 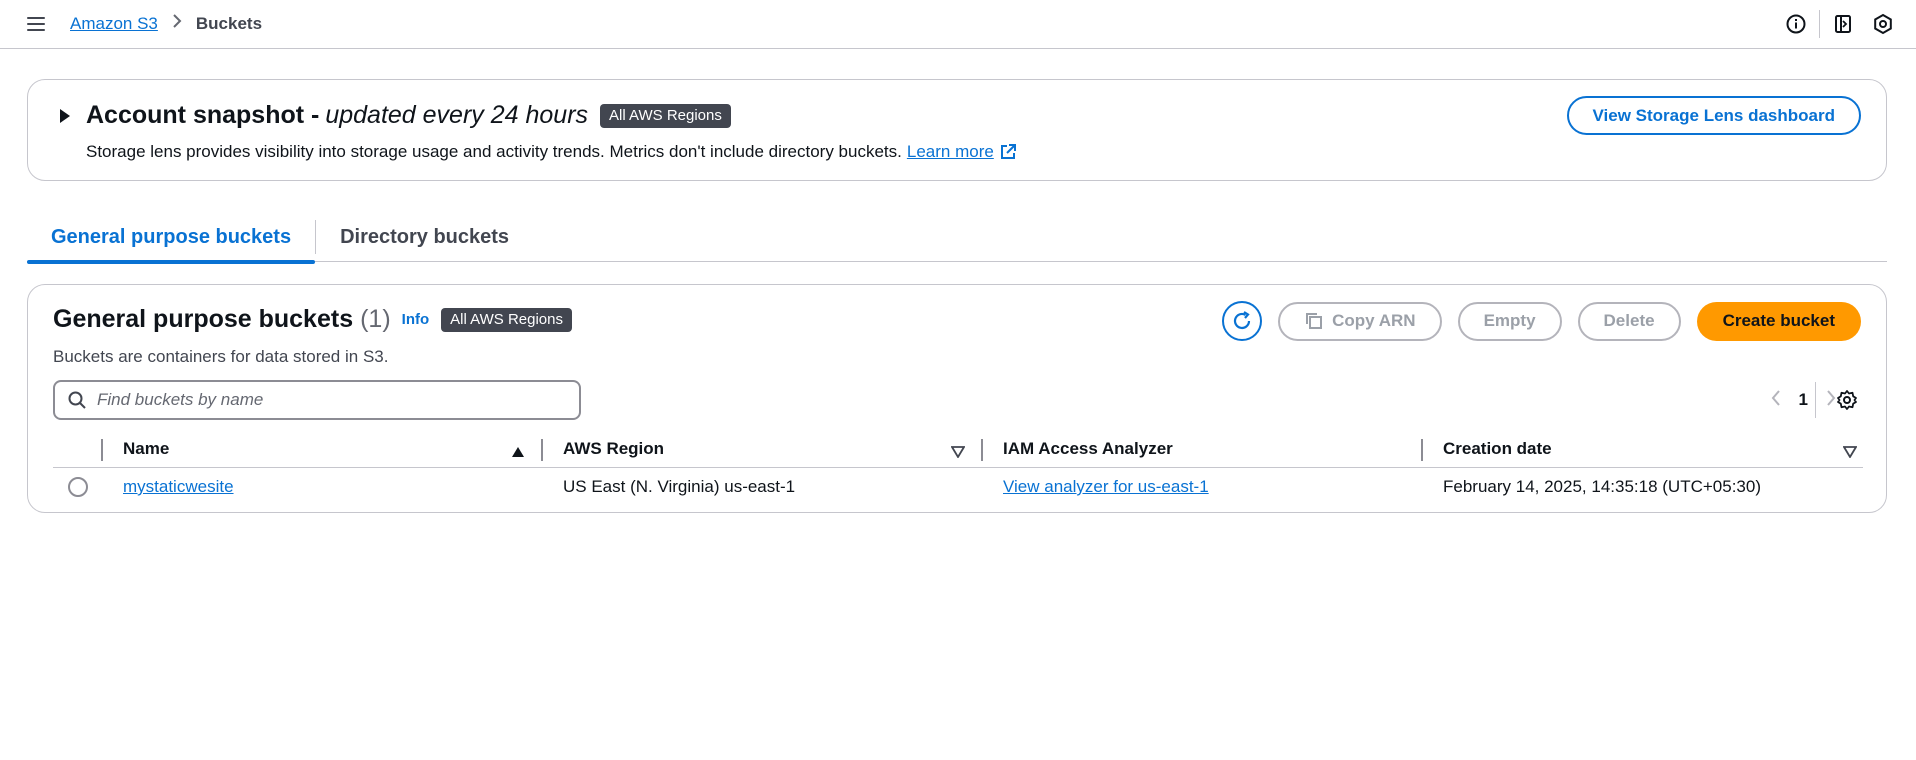 What do you see at coordinates (229, 23) in the screenshot?
I see `breadcrumb-current: Buckets` at bounding box center [229, 23].